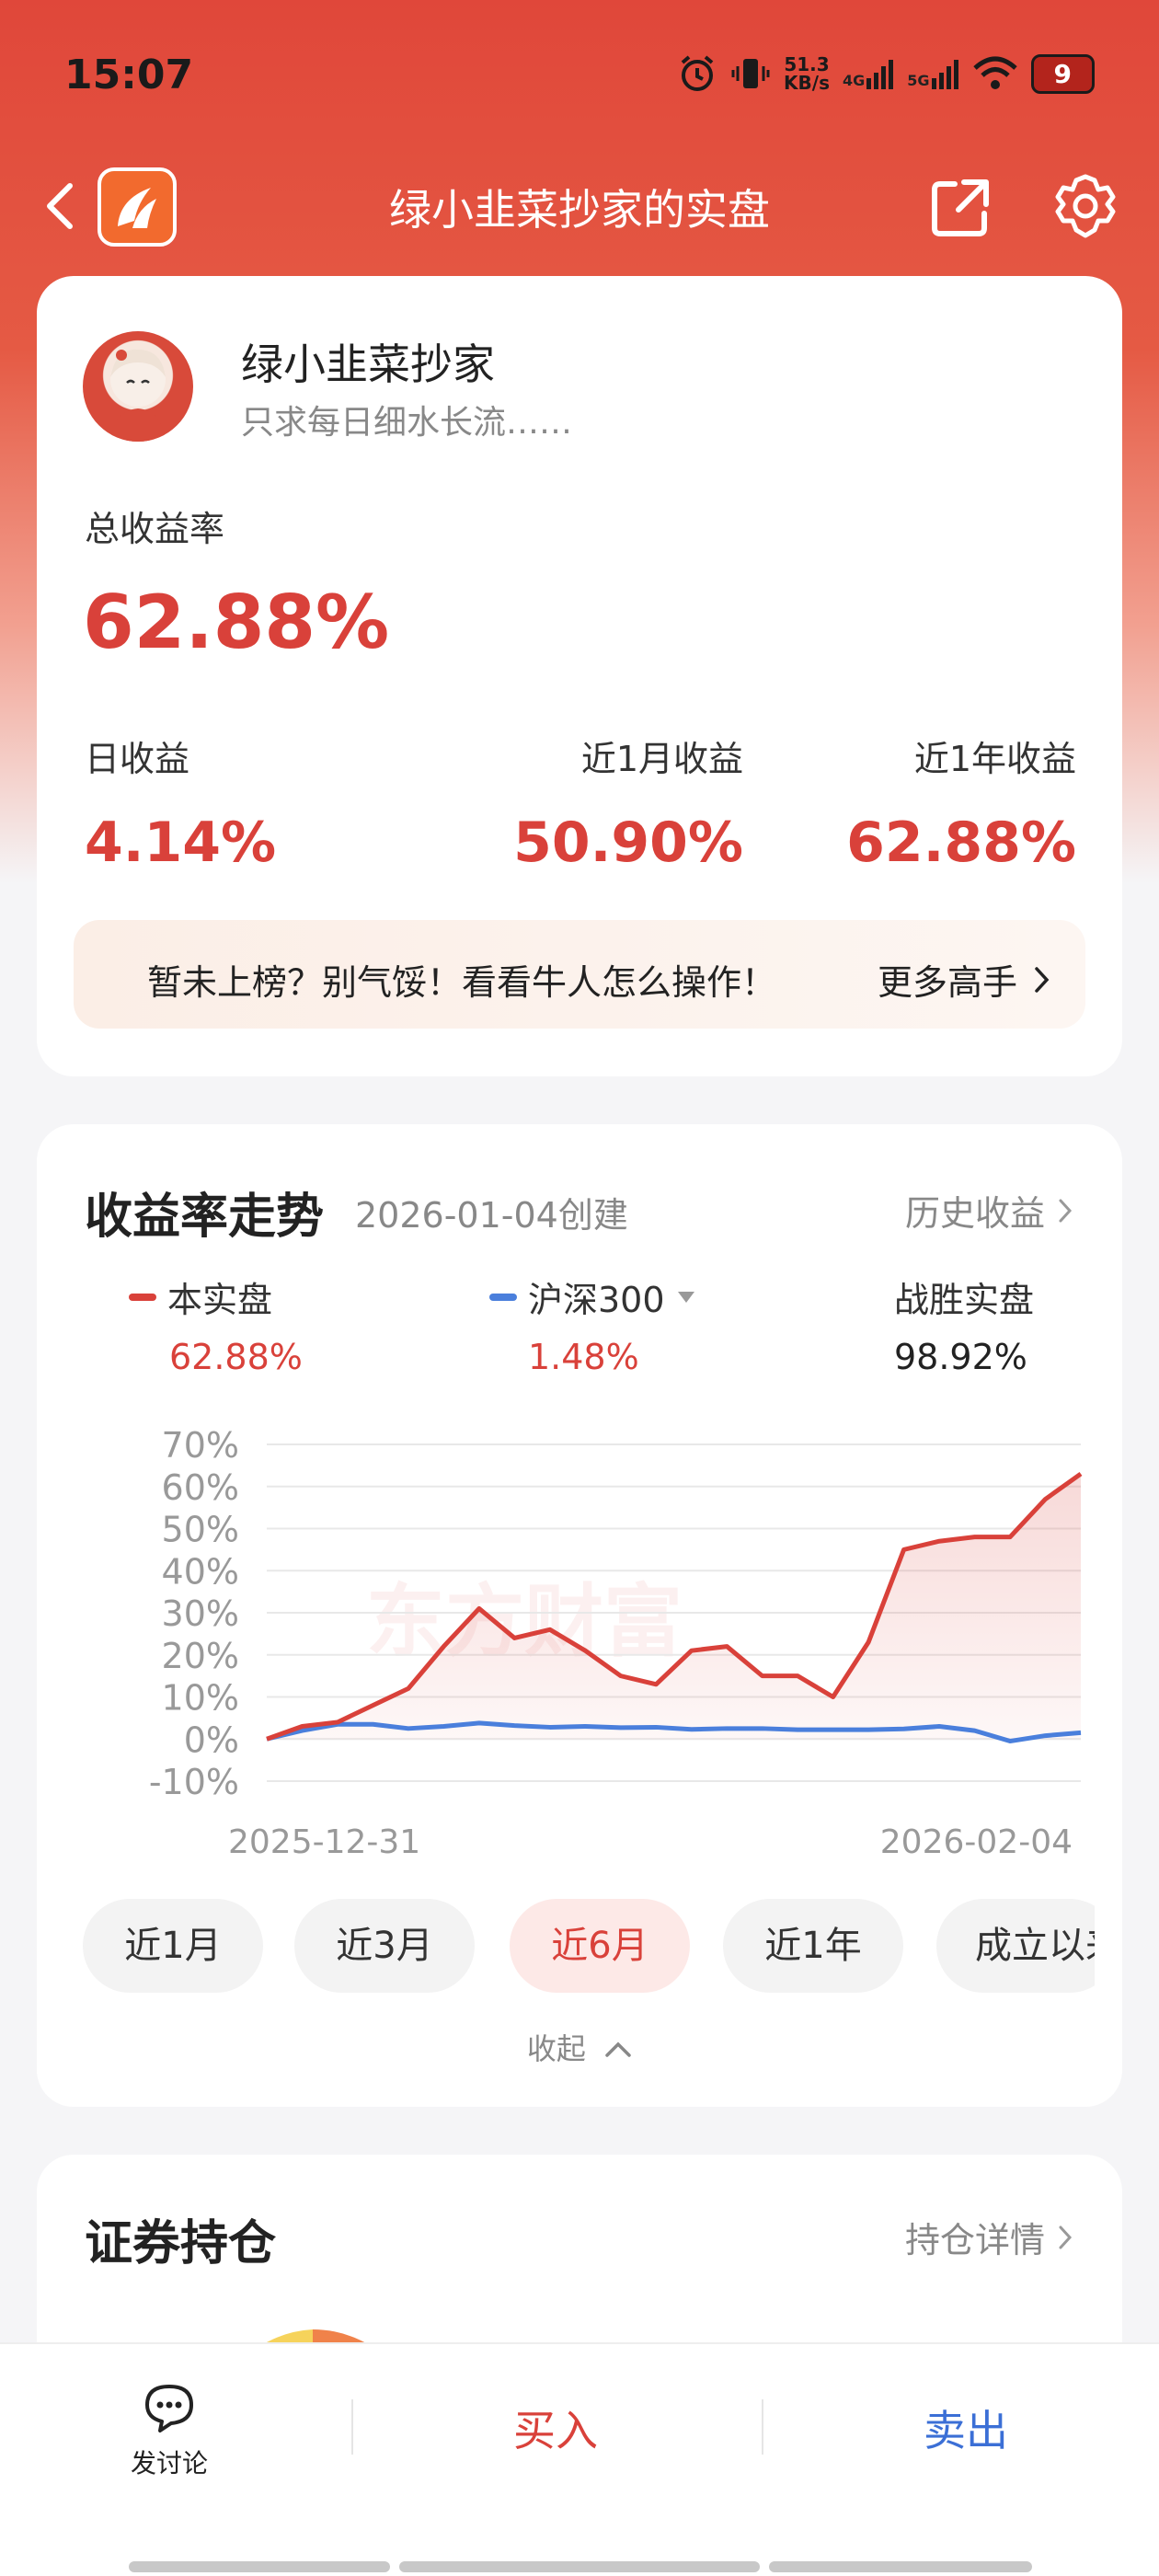 Image resolution: width=1159 pixels, height=2576 pixels. I want to click on trend-title: 收益率走势, so click(205, 1217).